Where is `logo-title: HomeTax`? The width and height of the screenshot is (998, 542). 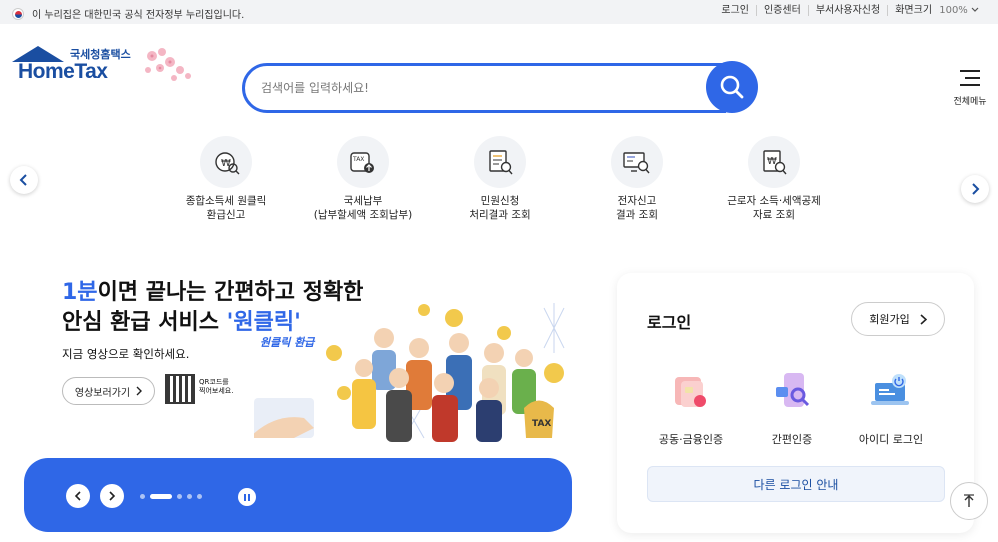 logo-title: HomeTax is located at coordinates (63, 71).